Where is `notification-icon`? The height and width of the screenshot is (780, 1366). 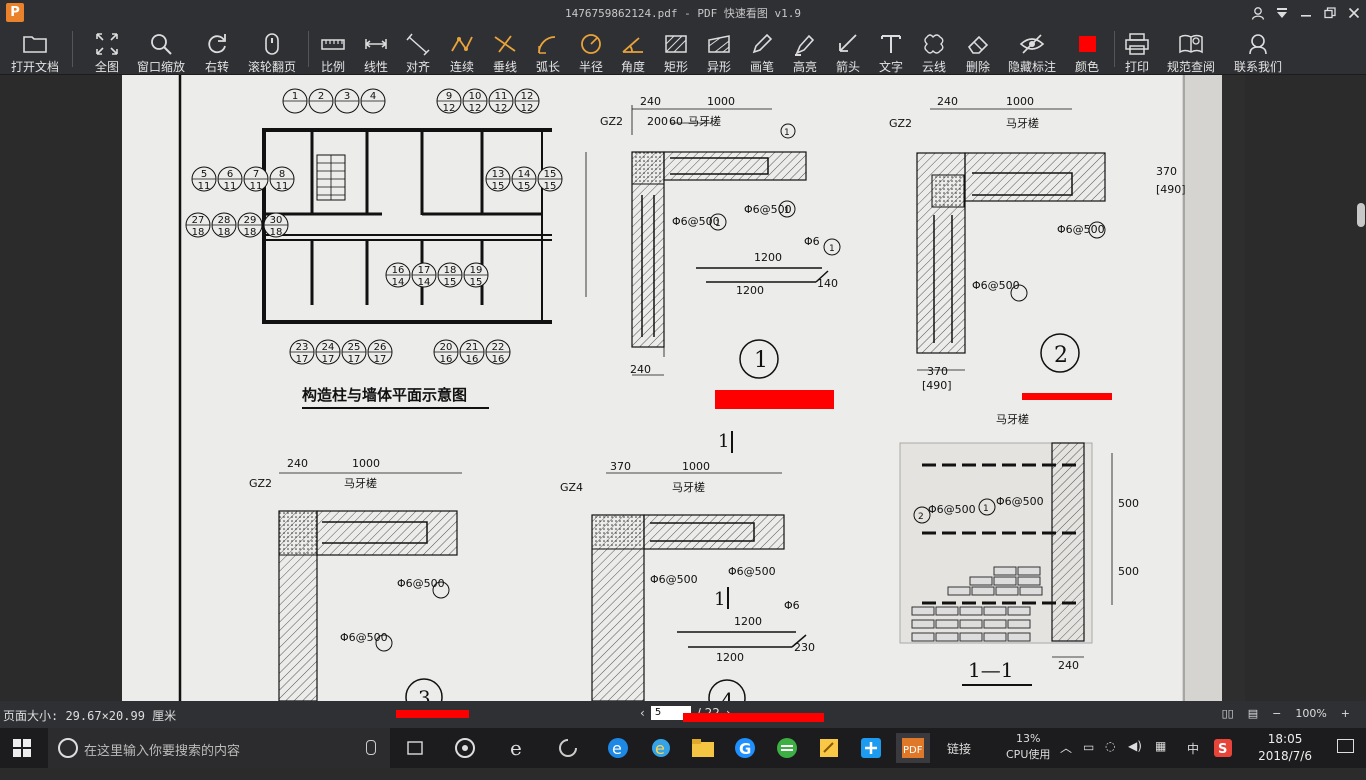 notification-icon is located at coordinates (1345, 746).